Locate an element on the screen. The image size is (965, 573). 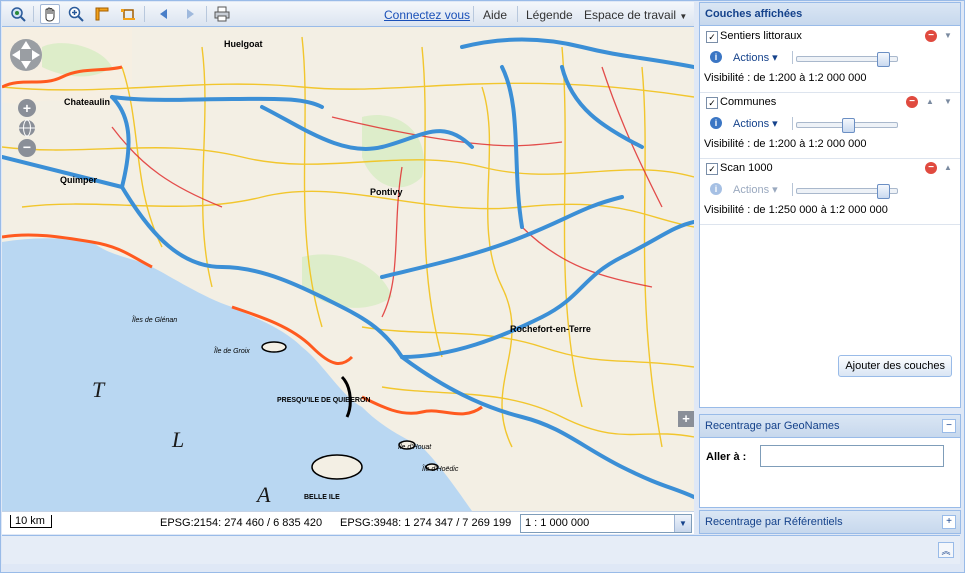
referentiels-panel-header: Recentrage par Référentiels + is located at coordinates (830, 522).